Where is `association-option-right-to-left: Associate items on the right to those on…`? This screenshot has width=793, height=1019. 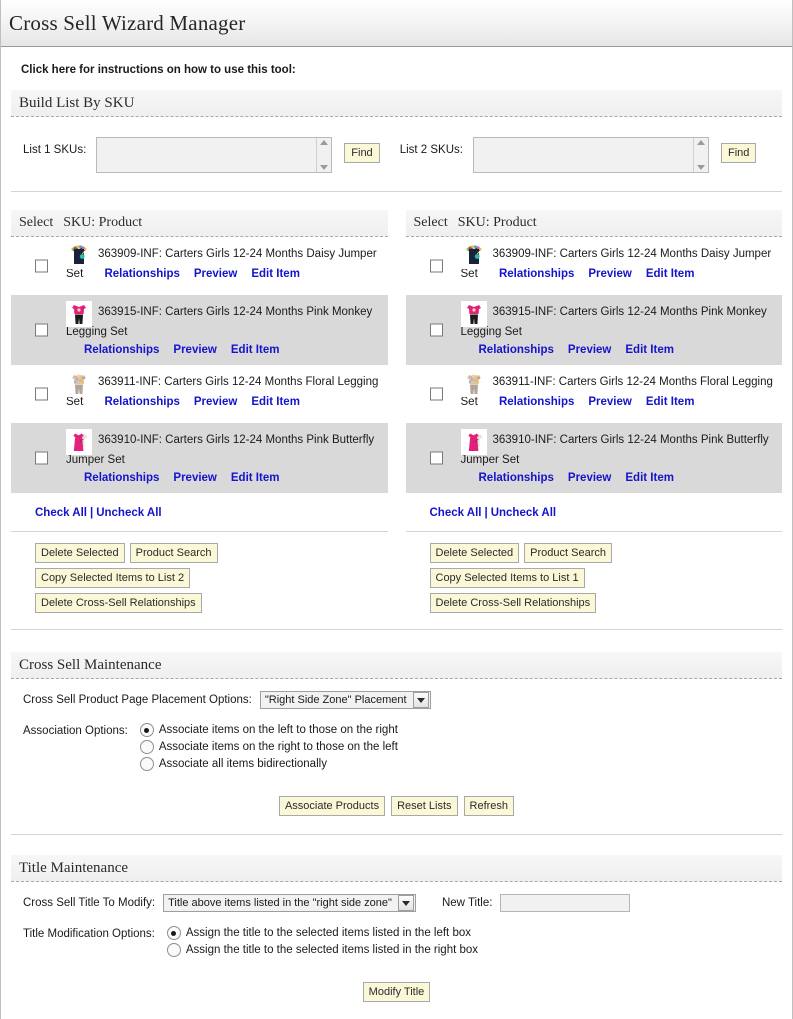
association-option-right-to-left: Associate items on the right to those on… is located at coordinates (268, 747).